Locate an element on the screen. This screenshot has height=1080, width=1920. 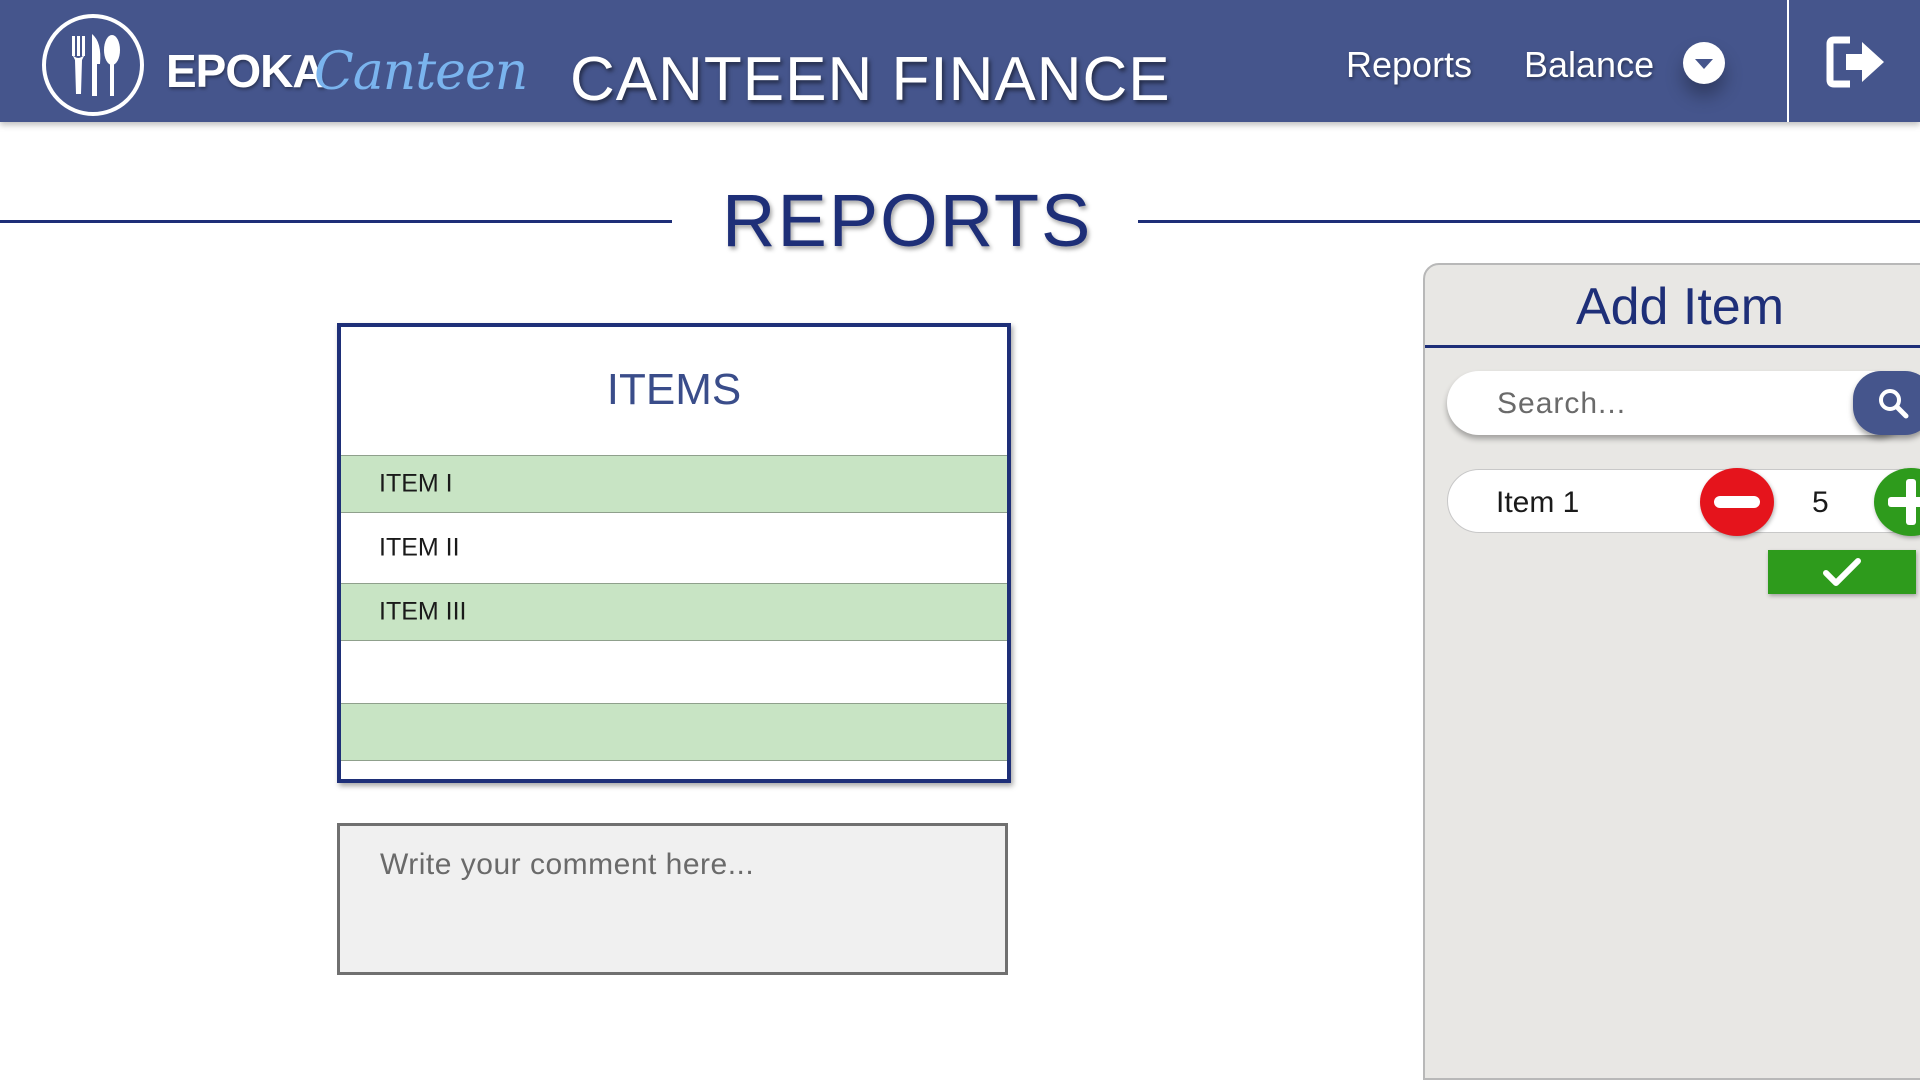
fork-knife-spoon-icon is located at coordinates (93, 65).